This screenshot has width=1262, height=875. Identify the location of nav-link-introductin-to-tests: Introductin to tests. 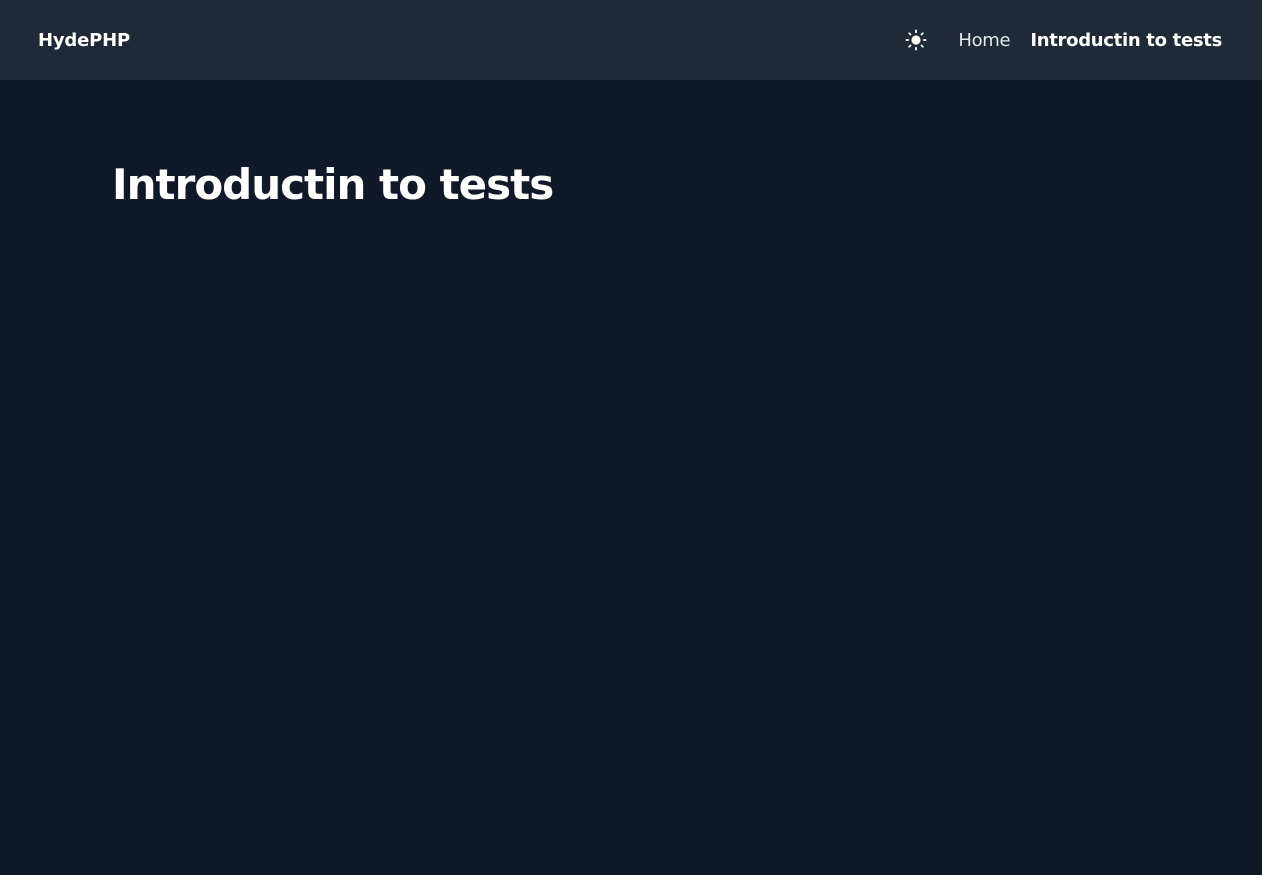
(1126, 40).